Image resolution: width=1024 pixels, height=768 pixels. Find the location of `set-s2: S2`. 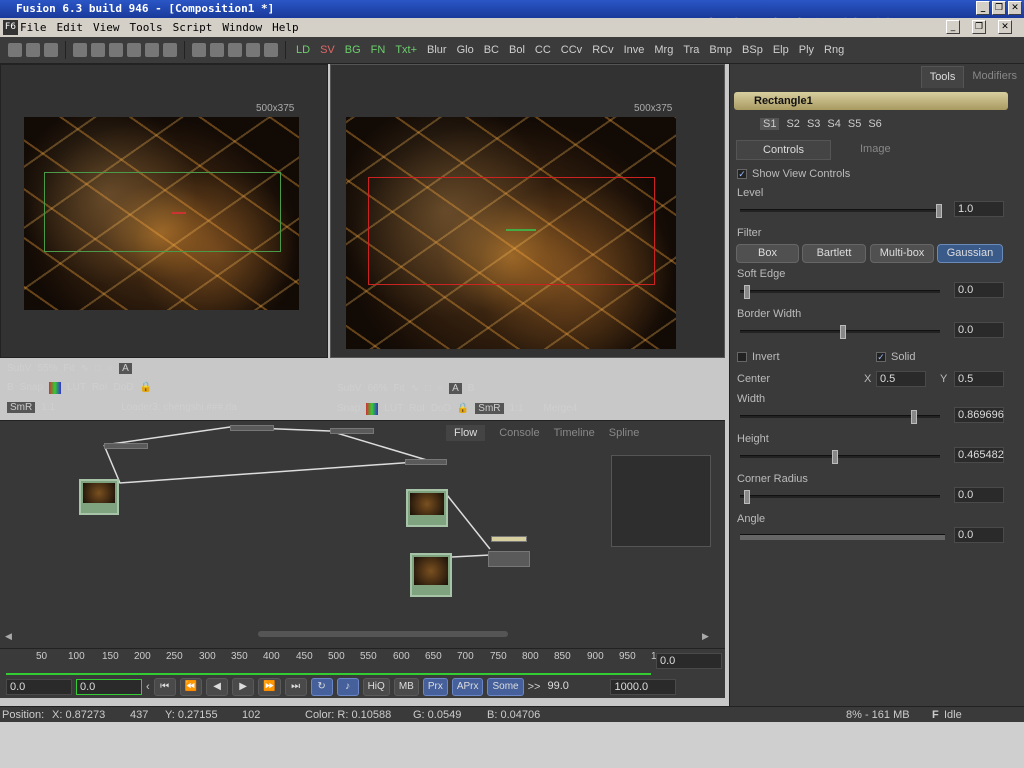

set-s2: S2 is located at coordinates (792, 124).